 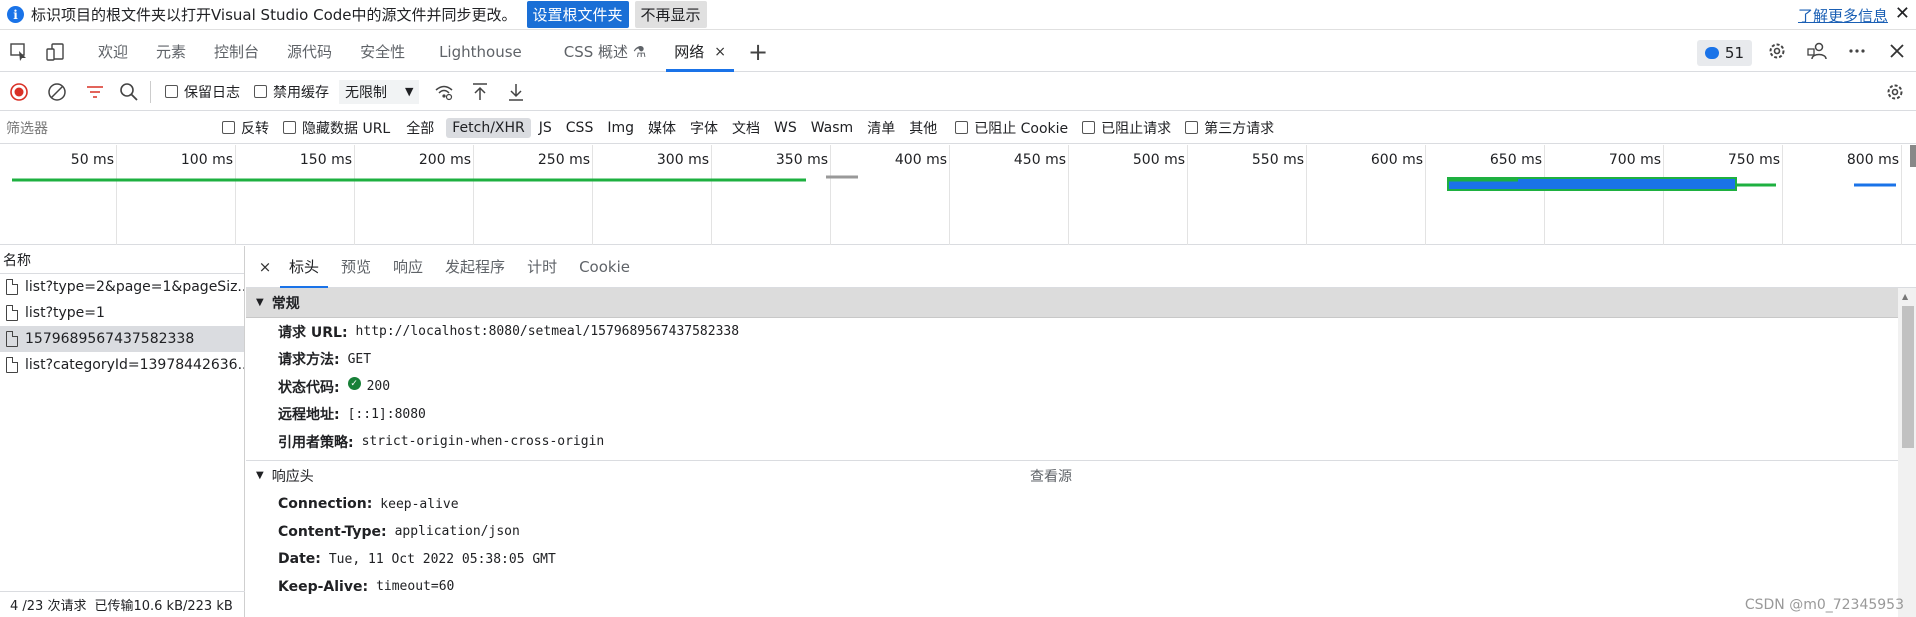 What do you see at coordinates (704, 128) in the screenshot?
I see `filter-type-font: 字体` at bounding box center [704, 128].